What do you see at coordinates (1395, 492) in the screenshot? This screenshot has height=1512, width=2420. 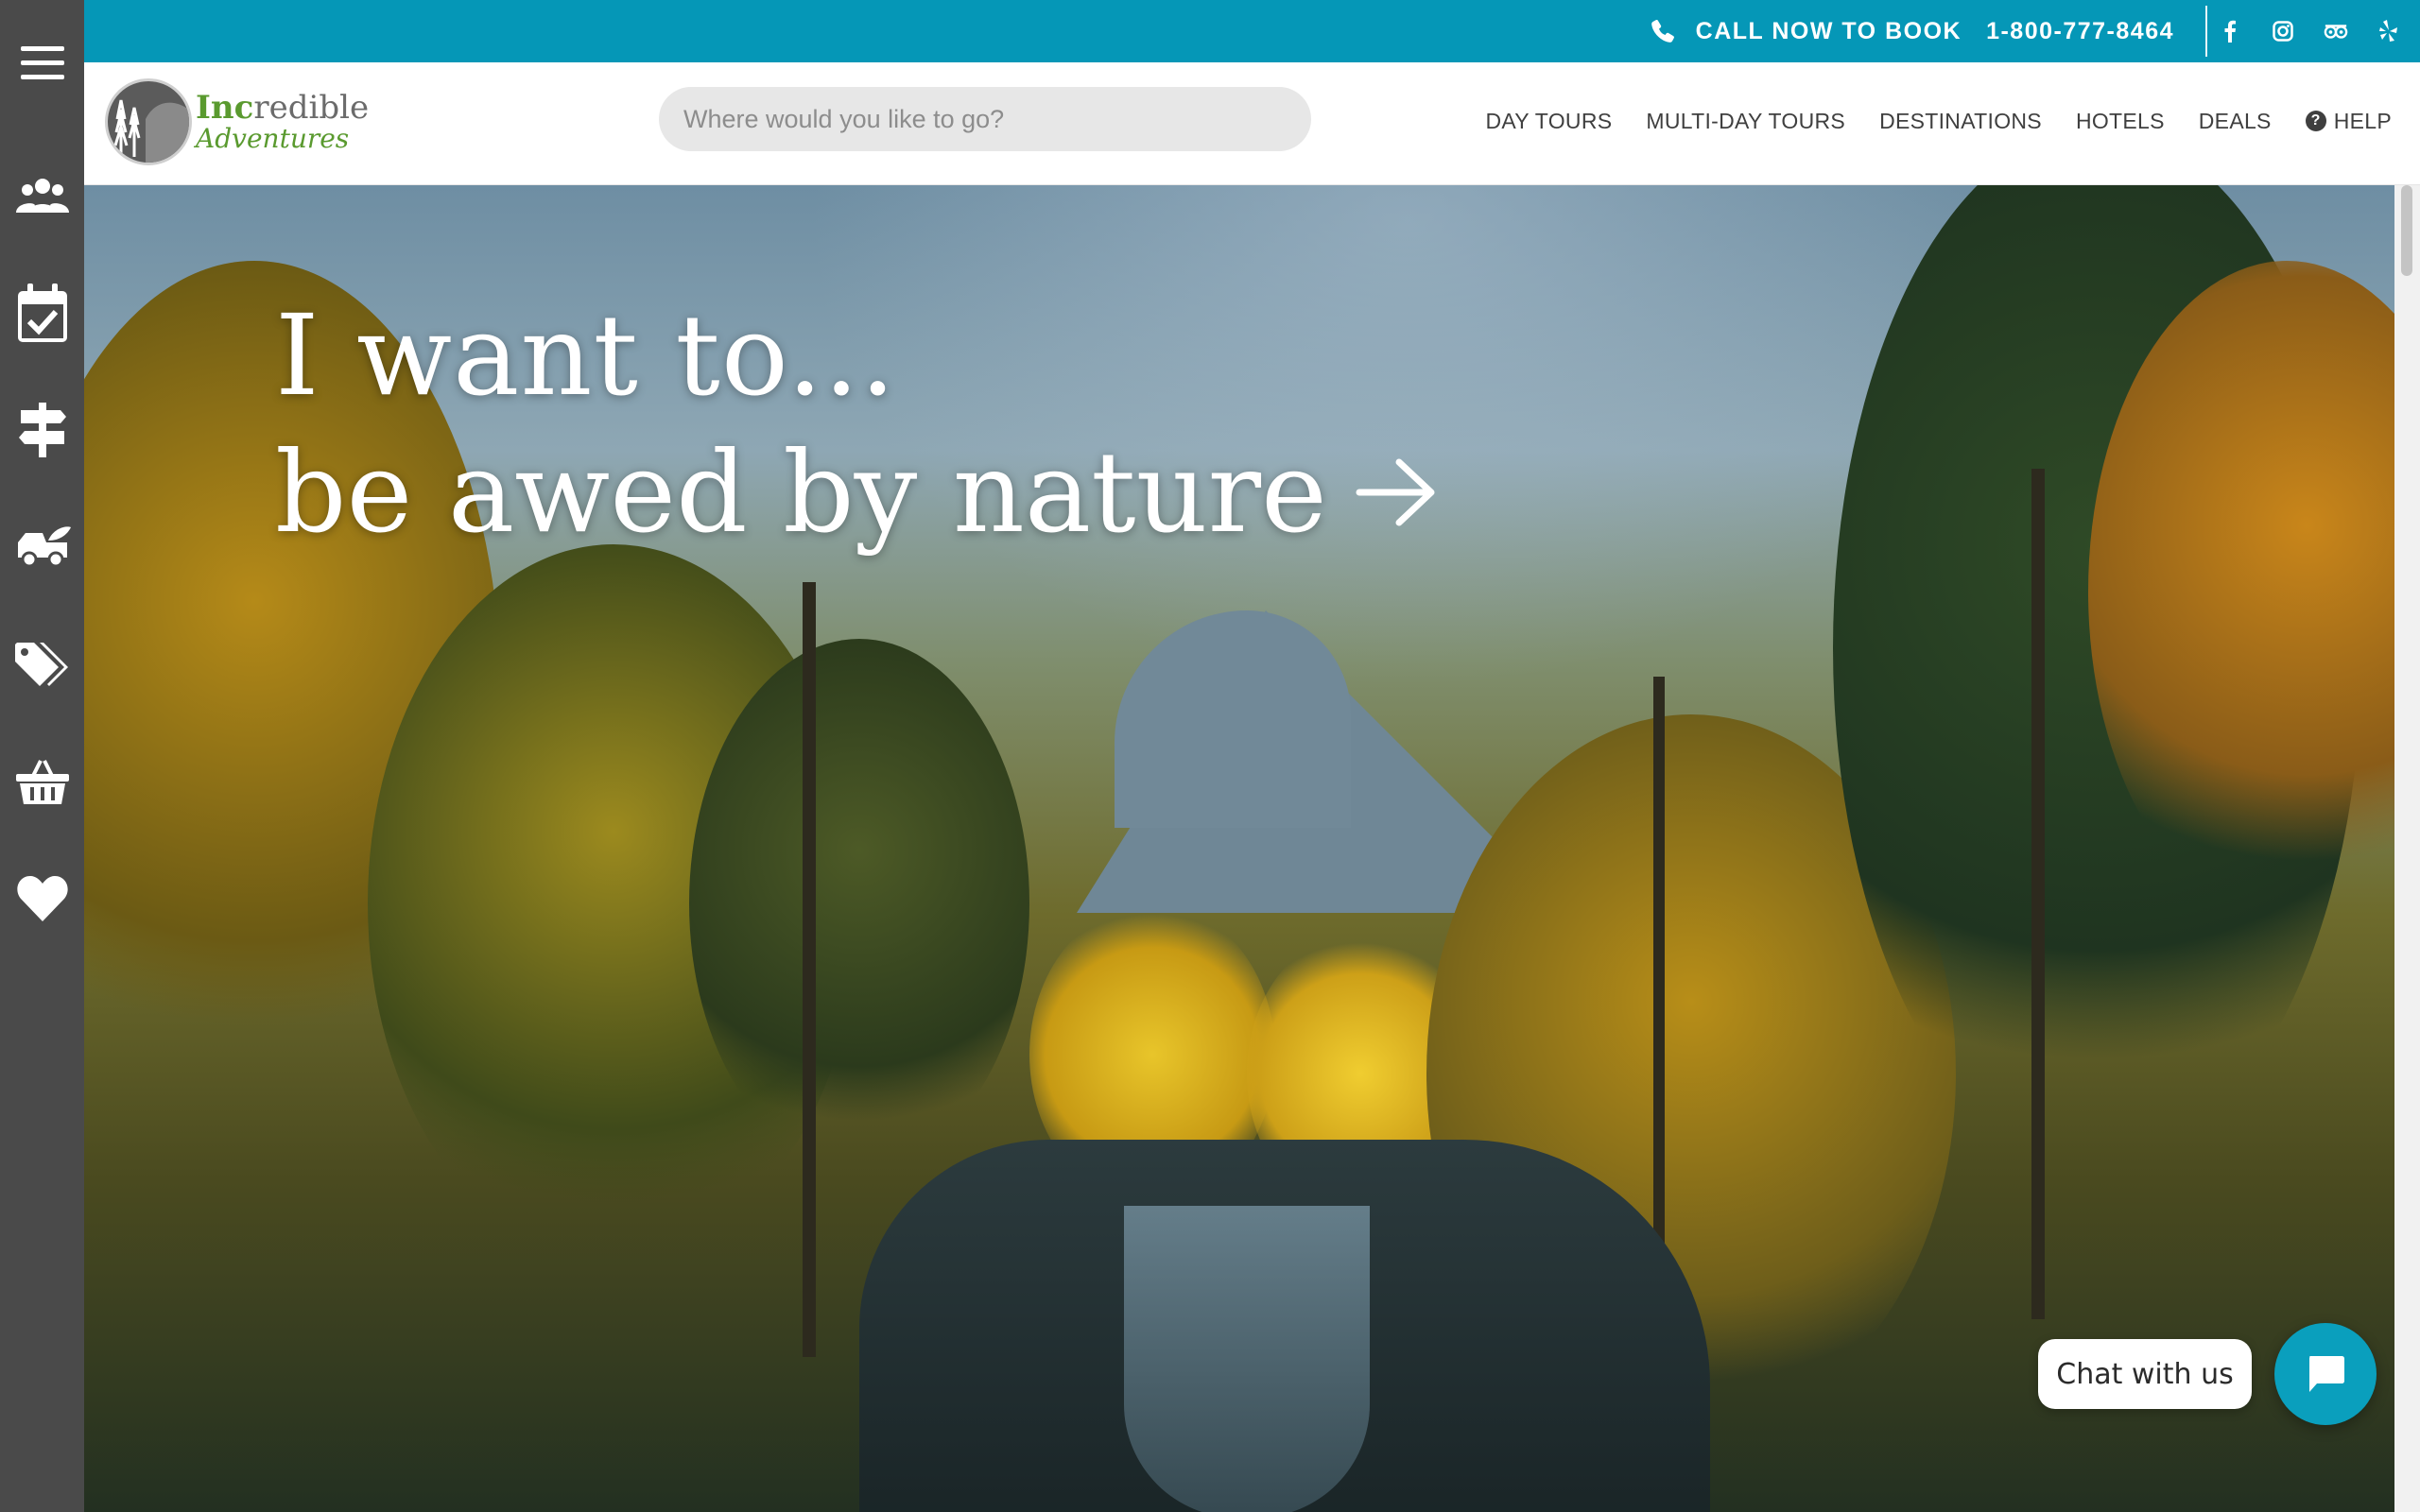 I see `arrow-right-icon` at bounding box center [1395, 492].